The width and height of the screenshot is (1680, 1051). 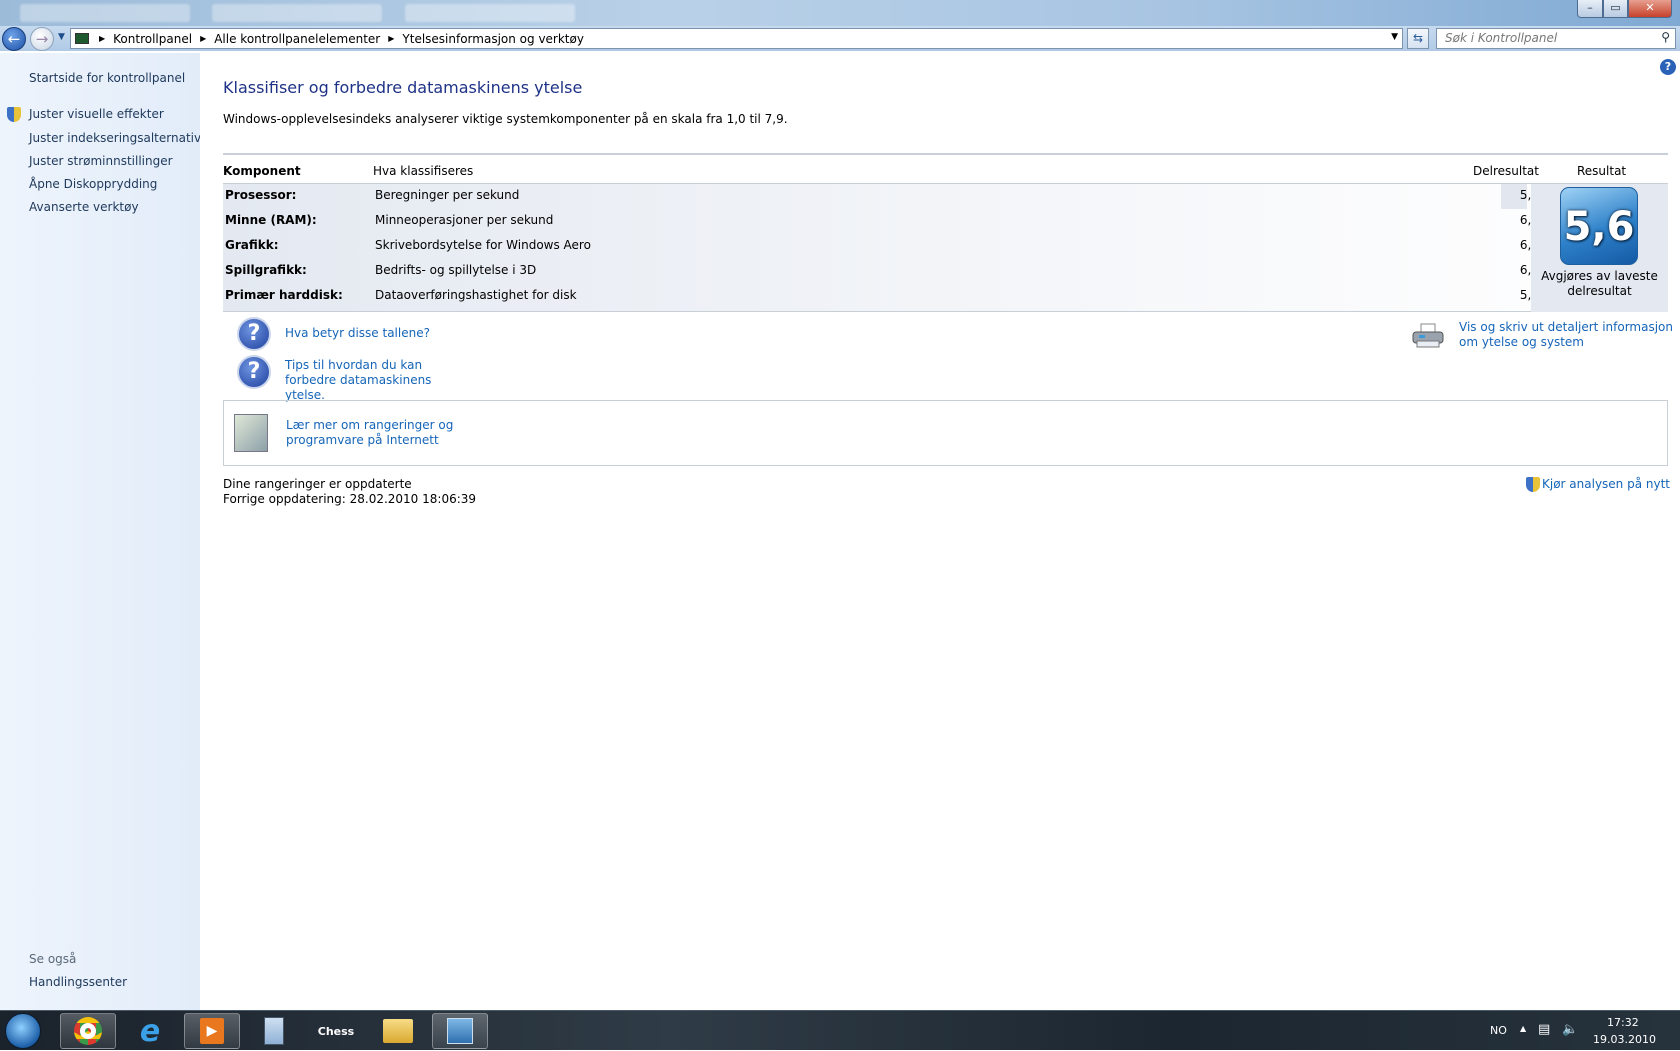 I want to click on component-name: Minne (RAM):, so click(x=271, y=220).